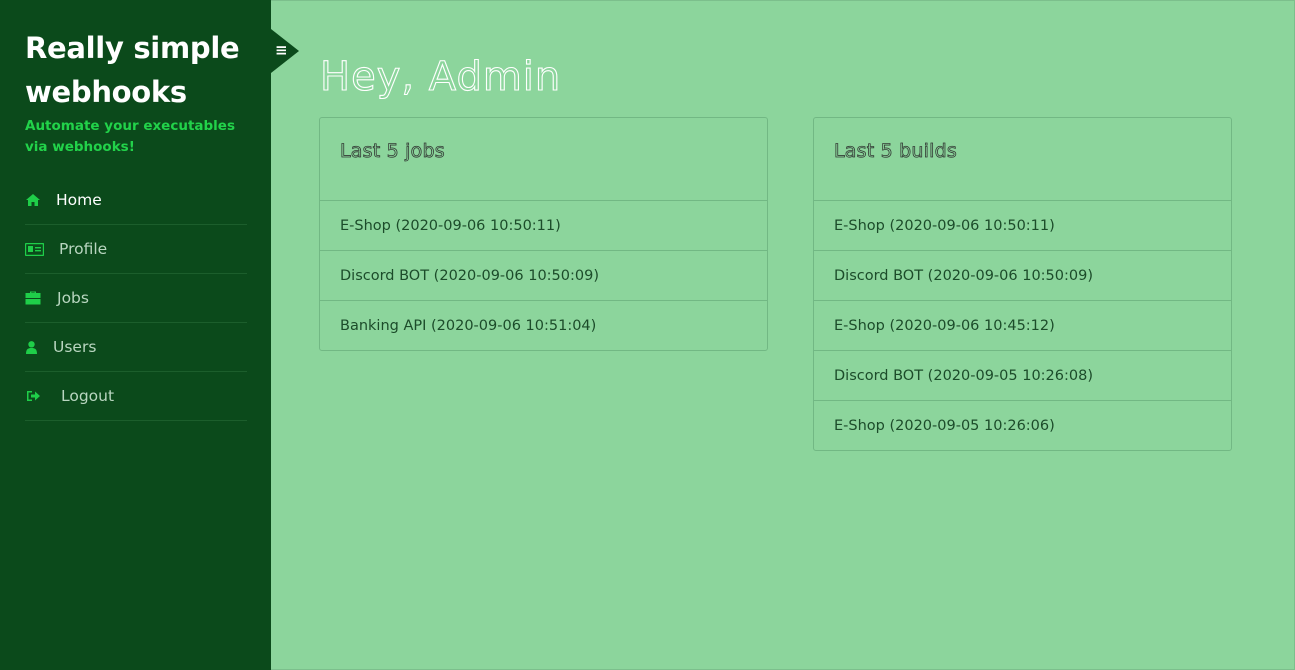  I want to click on sidebar-item-label: Home, so click(79, 200).